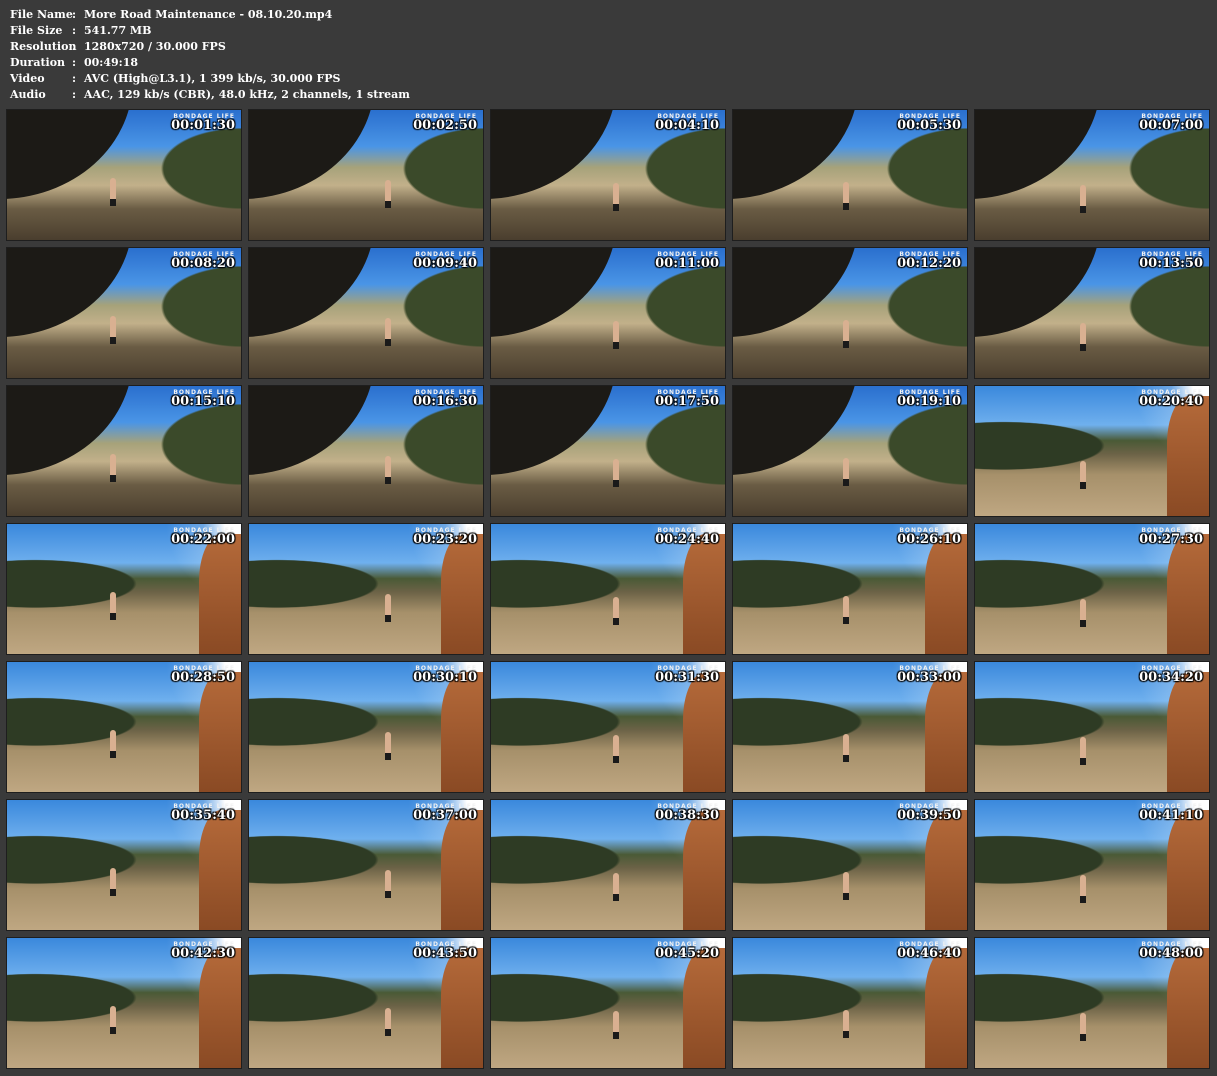 This screenshot has height=1076, width=1217. What do you see at coordinates (124, 175) in the screenshot?
I see `thumbnail: BONDAGE LIFE 00:01:30` at bounding box center [124, 175].